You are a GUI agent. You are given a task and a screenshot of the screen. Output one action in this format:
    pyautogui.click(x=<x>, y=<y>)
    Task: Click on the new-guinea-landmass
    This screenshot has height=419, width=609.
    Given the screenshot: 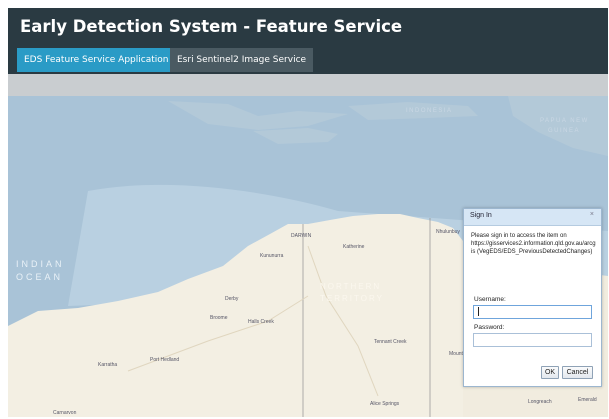 What is the action you would take?
    pyautogui.click(x=558, y=126)
    